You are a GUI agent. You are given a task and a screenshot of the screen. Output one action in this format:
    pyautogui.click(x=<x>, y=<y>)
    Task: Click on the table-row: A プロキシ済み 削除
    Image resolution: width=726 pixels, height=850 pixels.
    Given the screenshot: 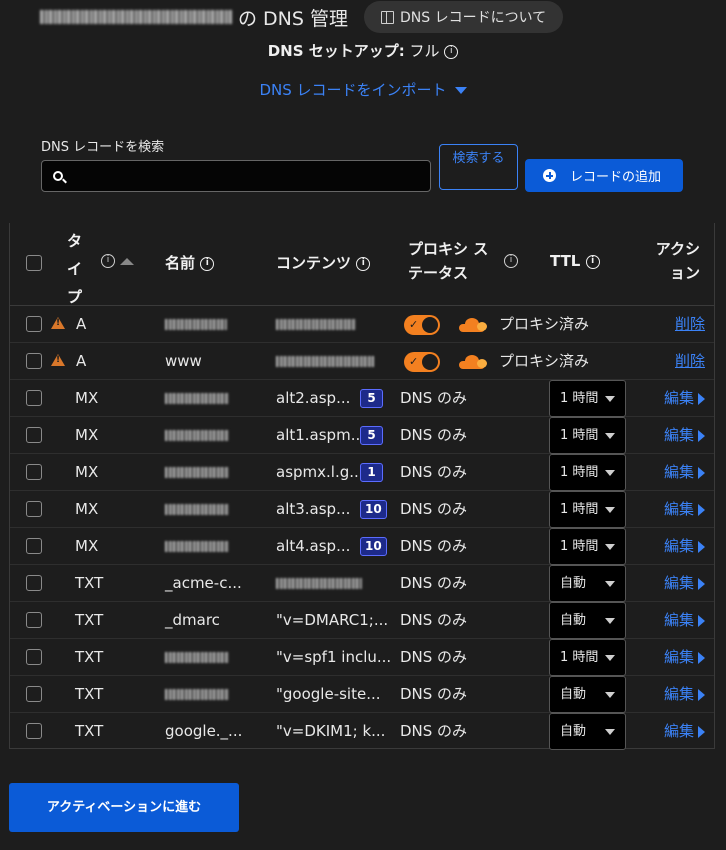 What is the action you would take?
    pyautogui.click(x=362, y=324)
    